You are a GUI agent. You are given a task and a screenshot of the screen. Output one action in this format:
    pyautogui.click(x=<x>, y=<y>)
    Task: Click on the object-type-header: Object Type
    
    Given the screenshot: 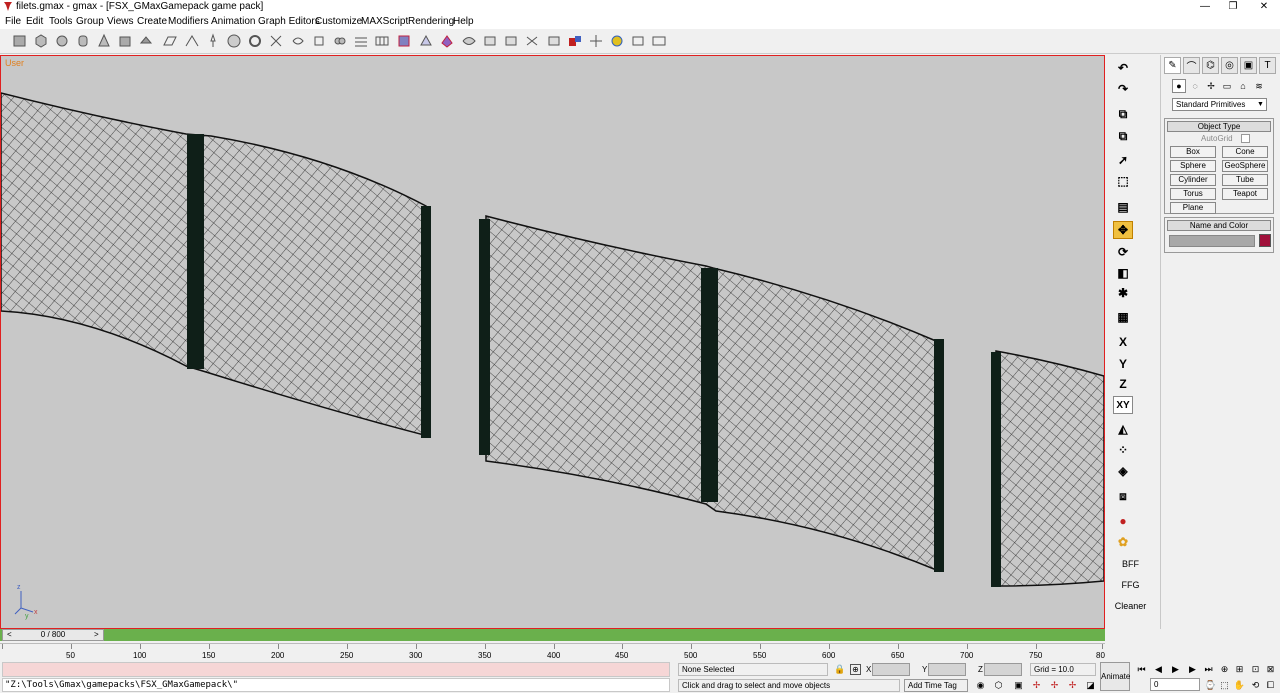 What is the action you would take?
    pyautogui.click(x=1219, y=126)
    